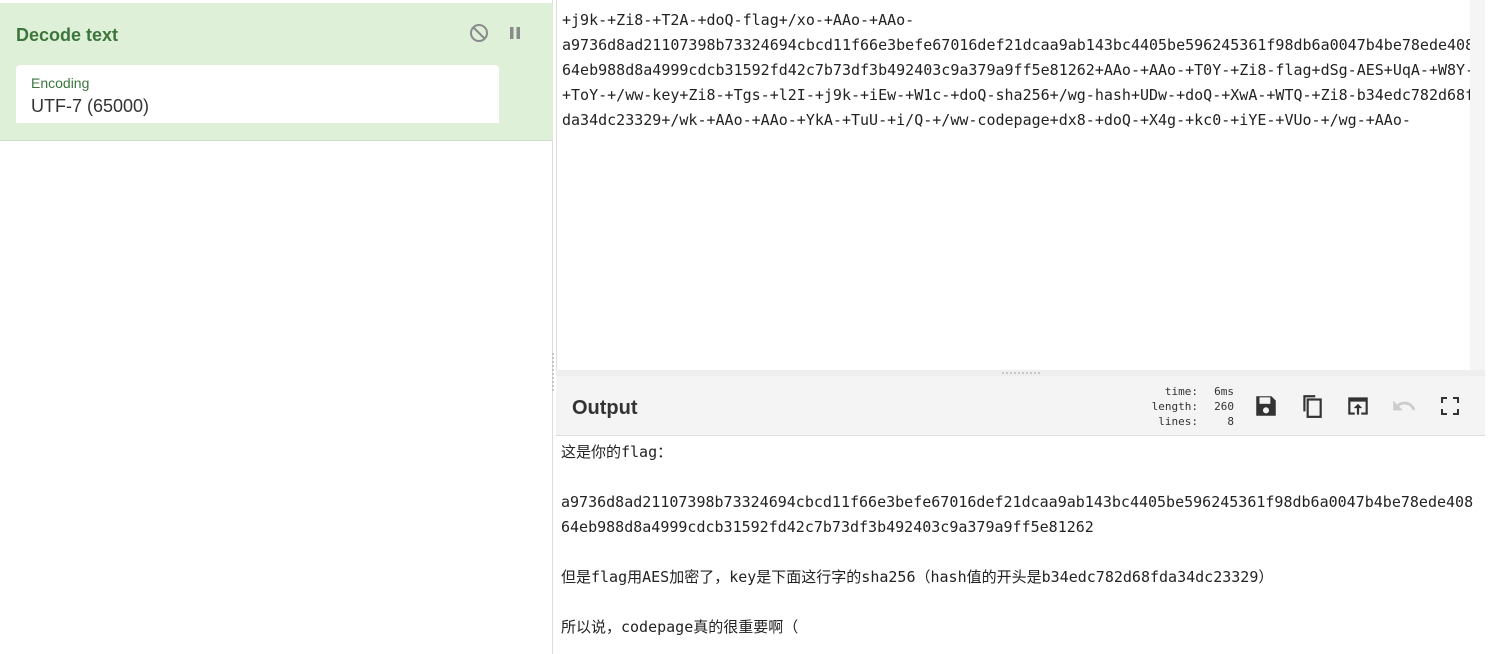 This screenshot has width=1500, height=654. Describe the element at coordinates (67, 35) in the screenshot. I see `operation-title: Decode text` at that location.